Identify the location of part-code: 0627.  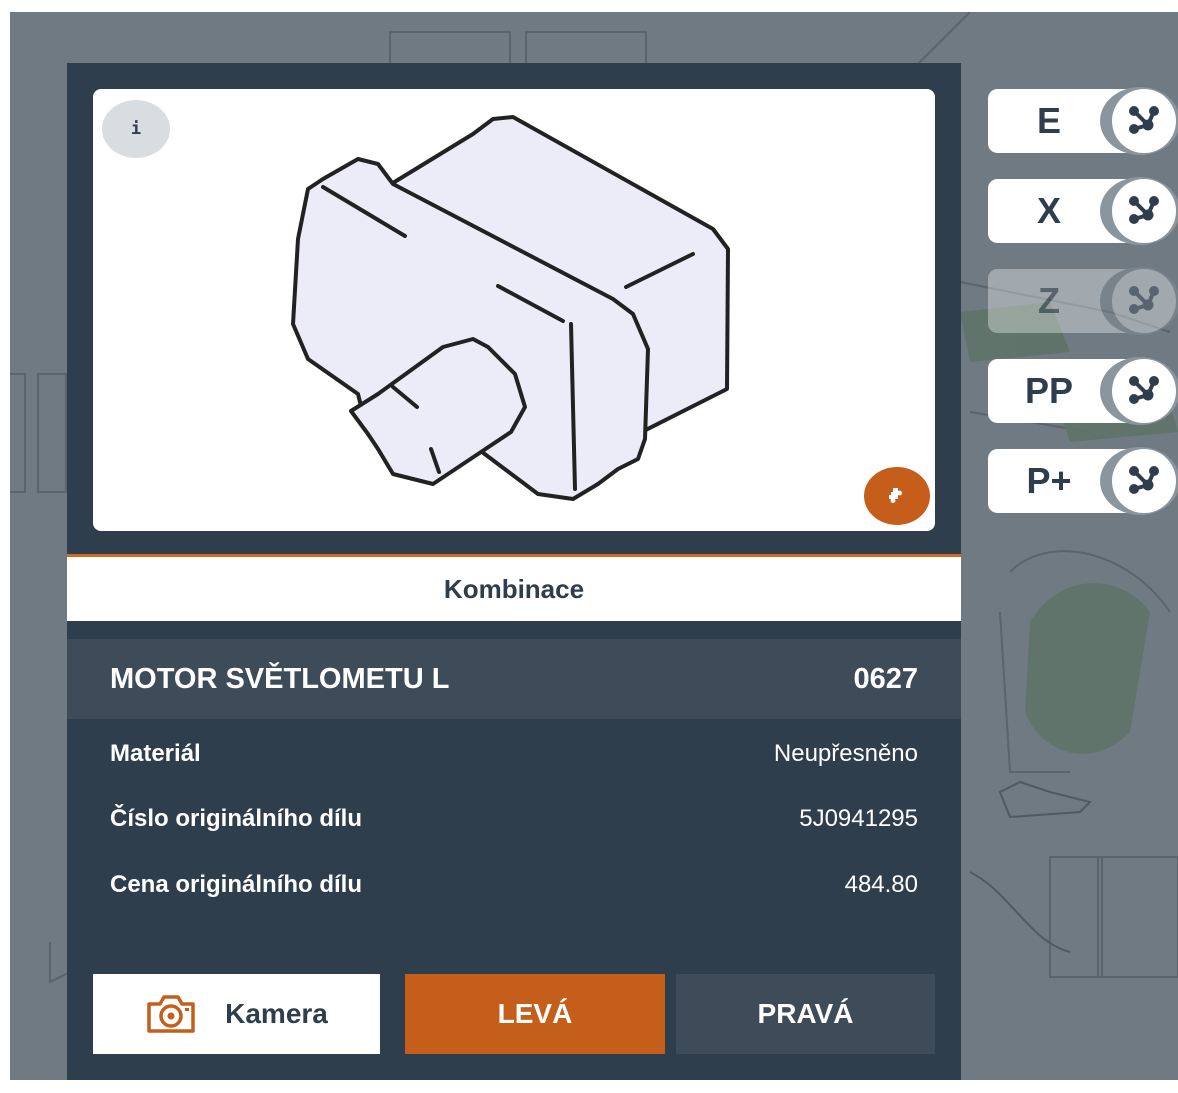
(885, 679).